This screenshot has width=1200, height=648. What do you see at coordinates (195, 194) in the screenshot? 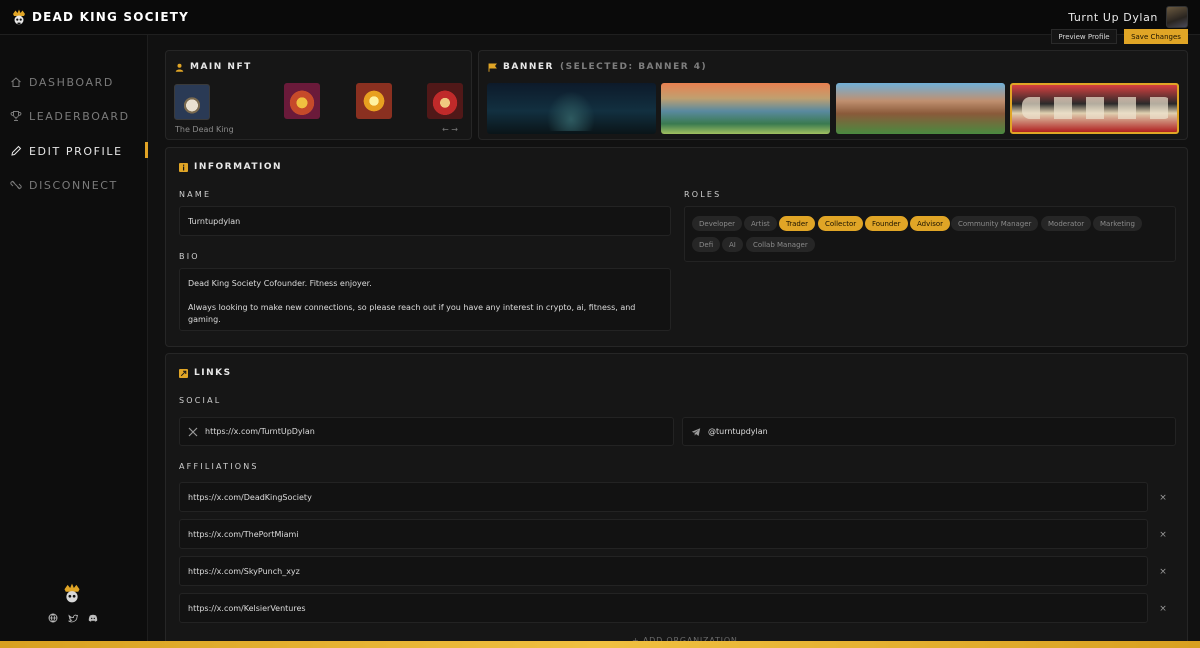
I see `name-label: NAME` at bounding box center [195, 194].